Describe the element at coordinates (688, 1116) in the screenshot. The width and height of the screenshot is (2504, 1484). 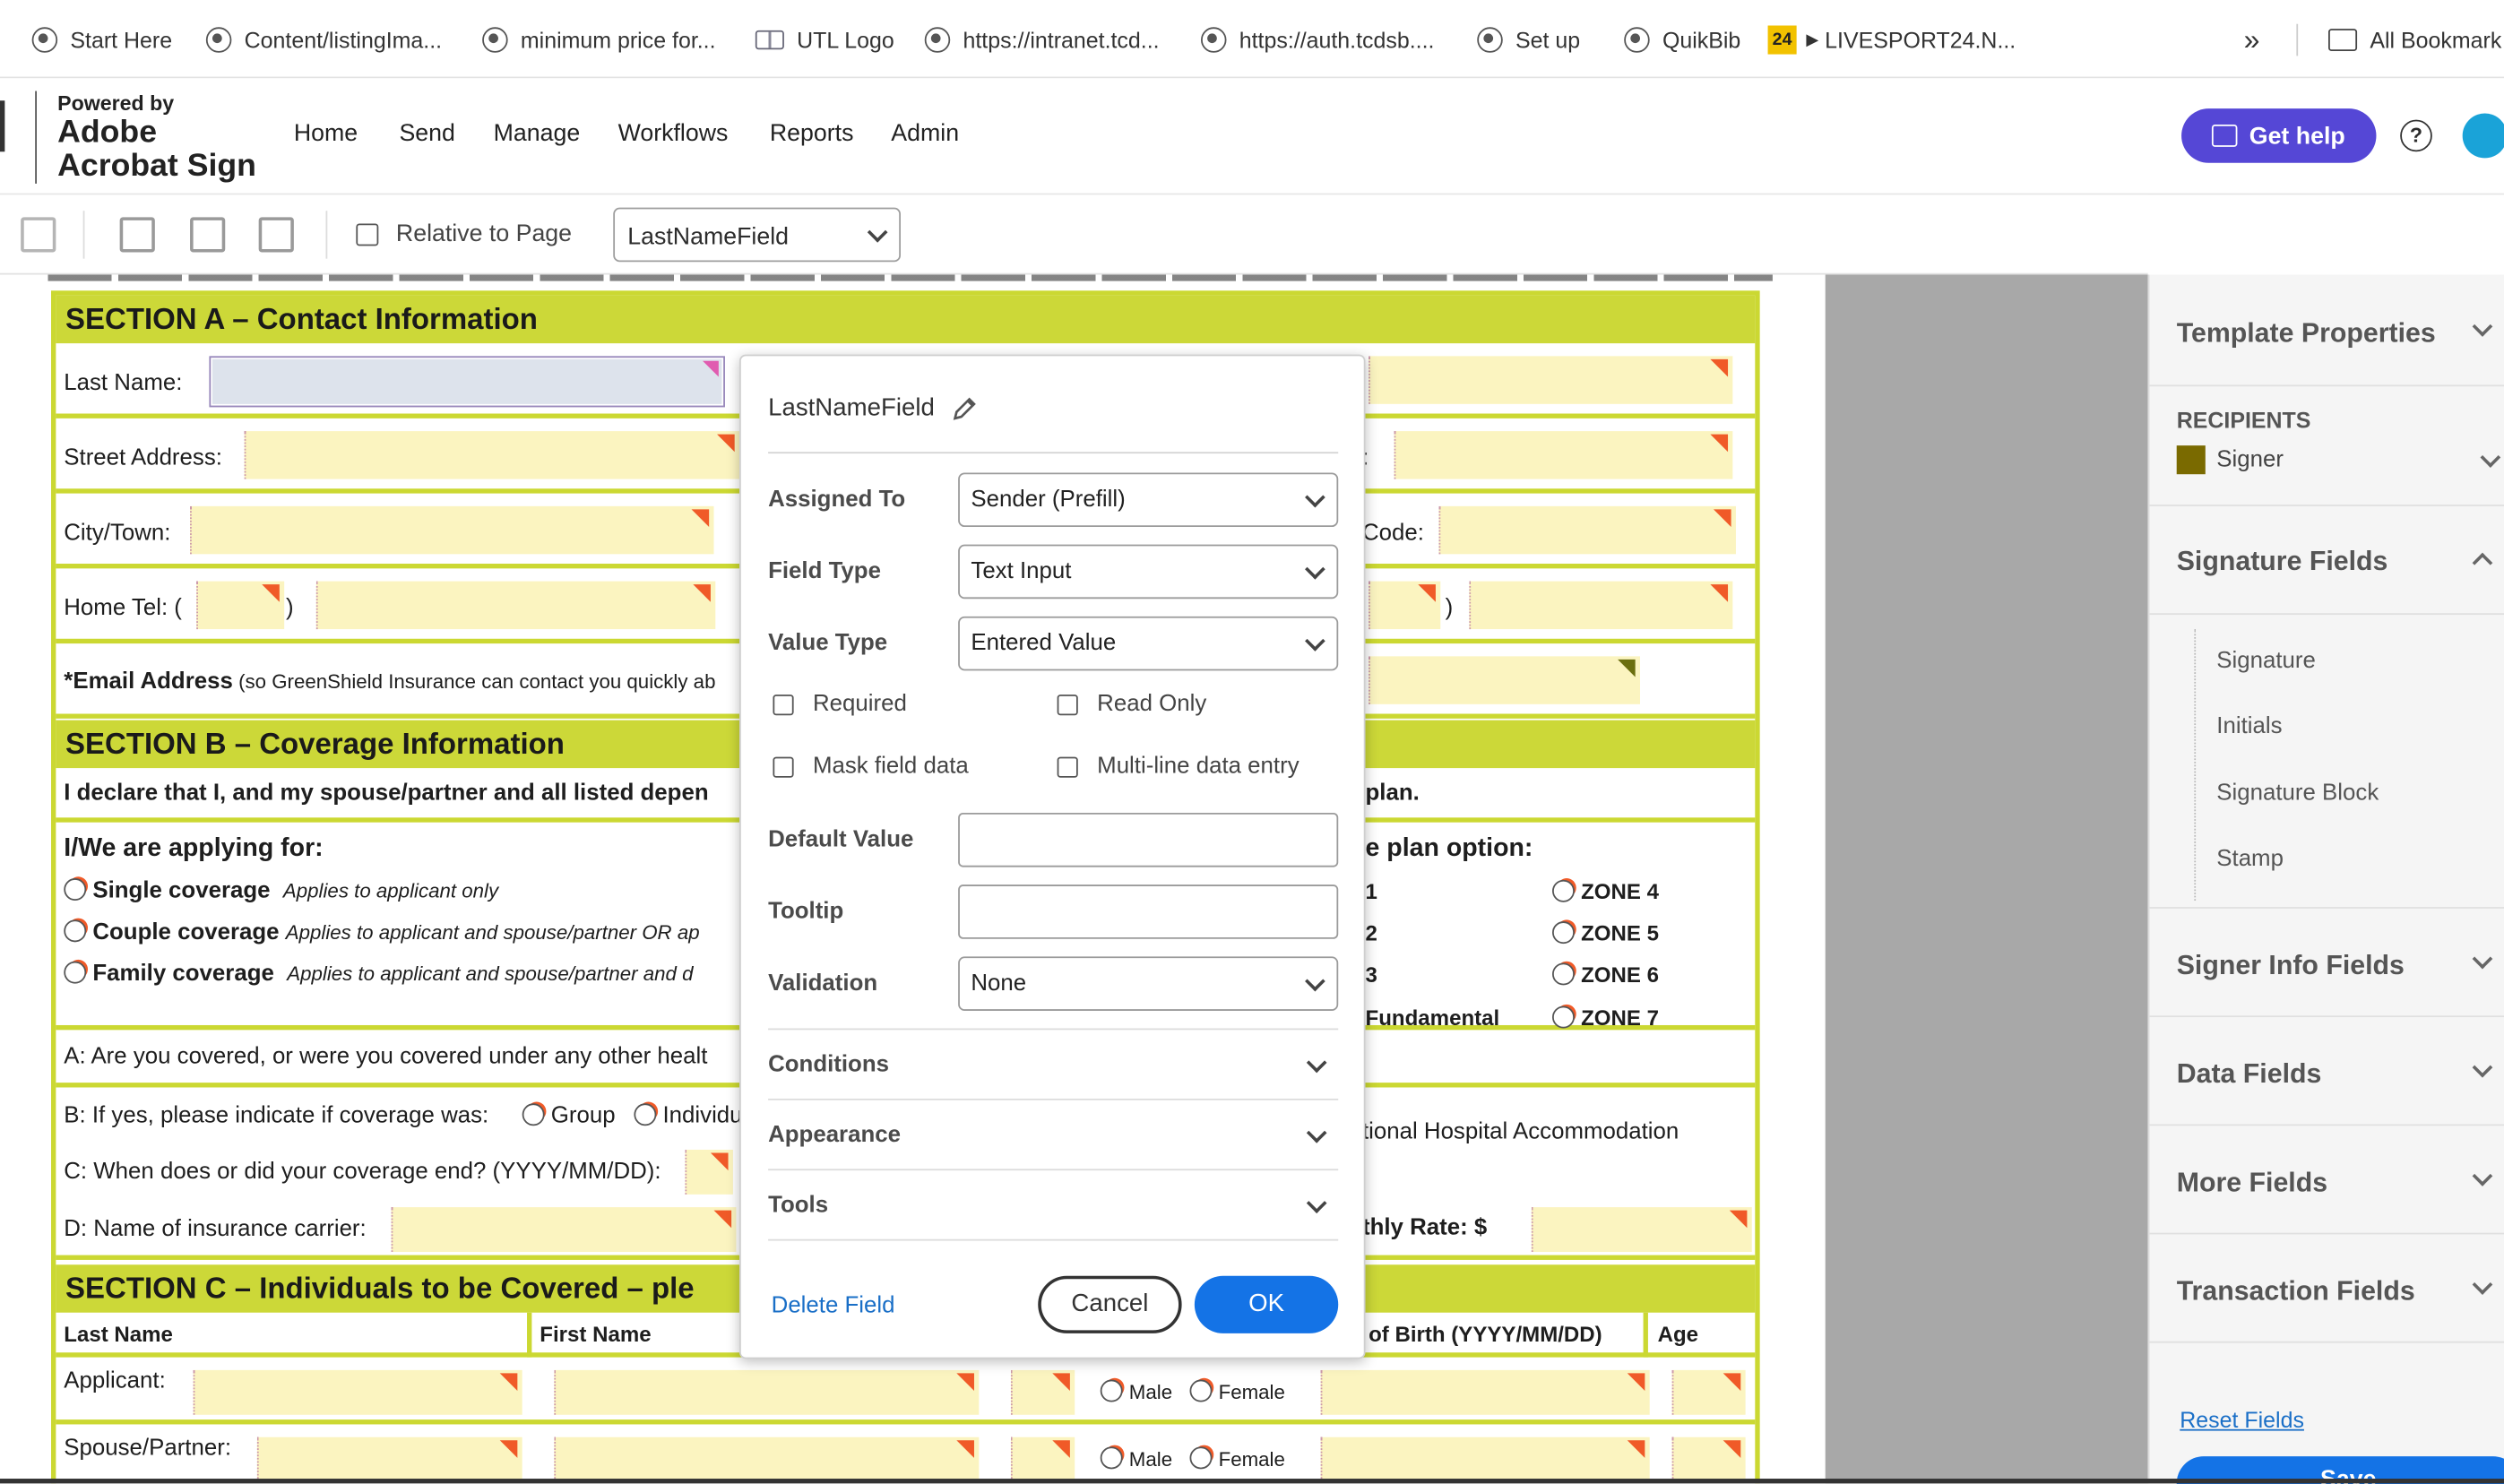
I see `individual-option: Individu` at that location.